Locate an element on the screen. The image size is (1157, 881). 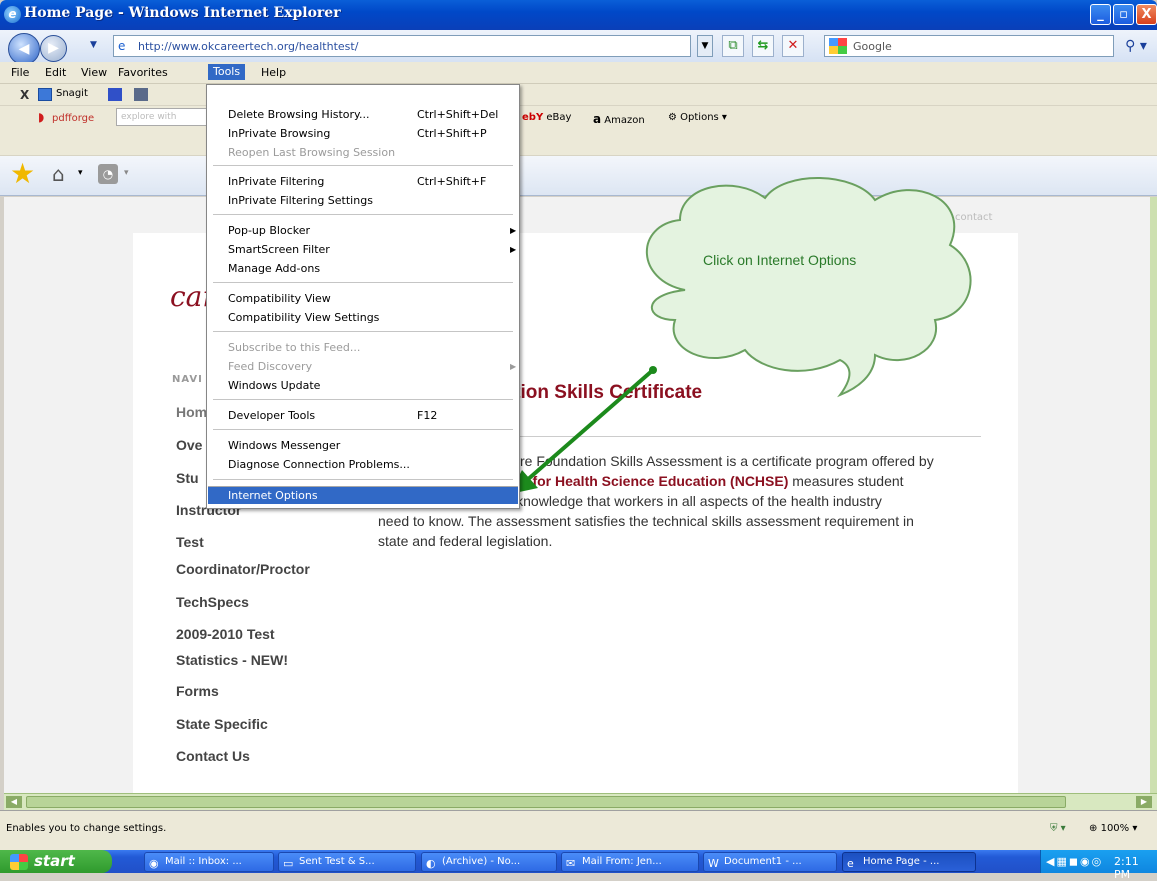
callout-cloud is located at coordinates (808, 287).